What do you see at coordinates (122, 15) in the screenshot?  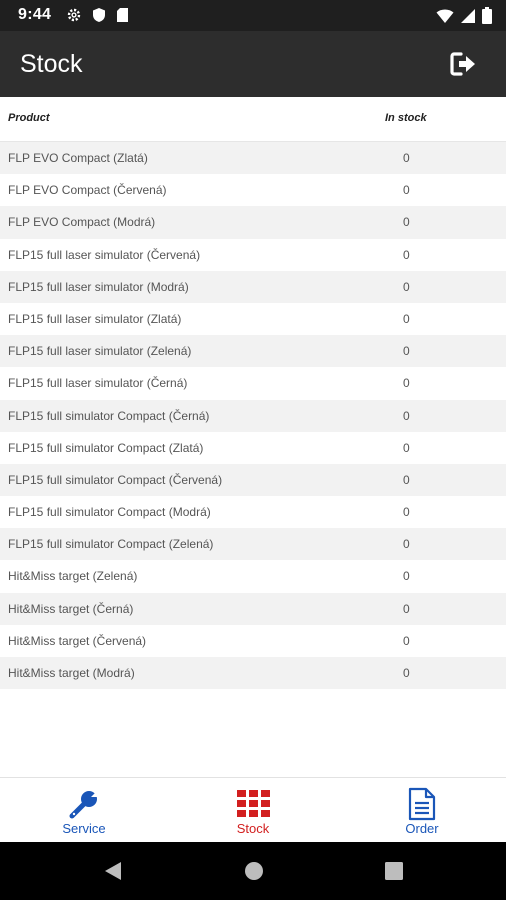 I see `sd-card-icon` at bounding box center [122, 15].